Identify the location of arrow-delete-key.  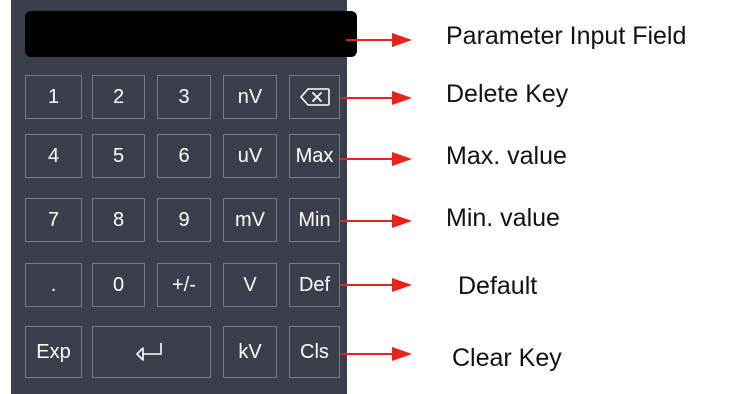
(376, 98).